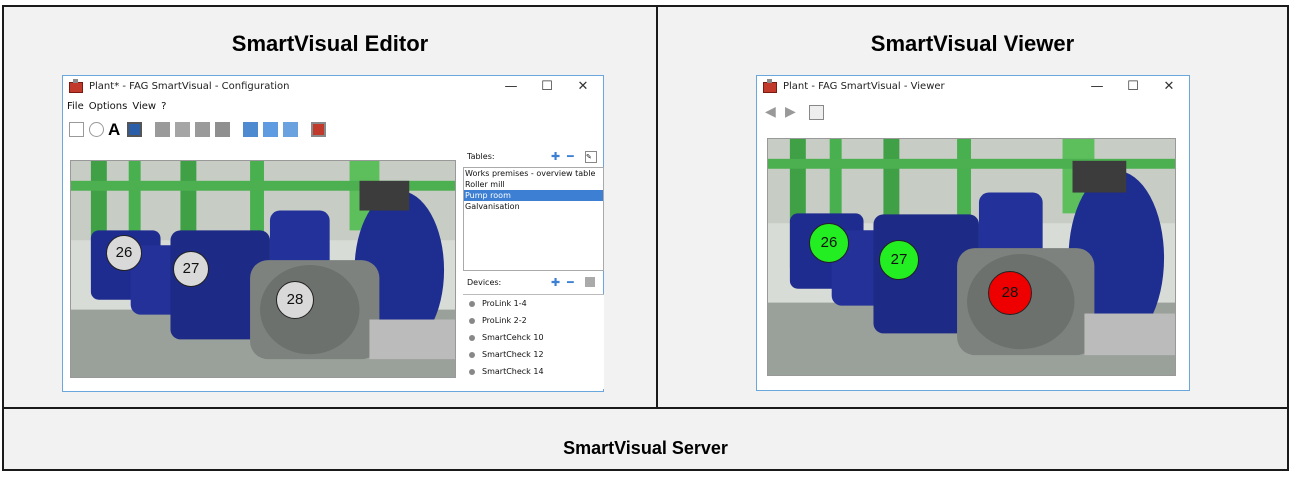  Describe the element at coordinates (202, 129) in the screenshot. I see `align-right-icon` at that location.